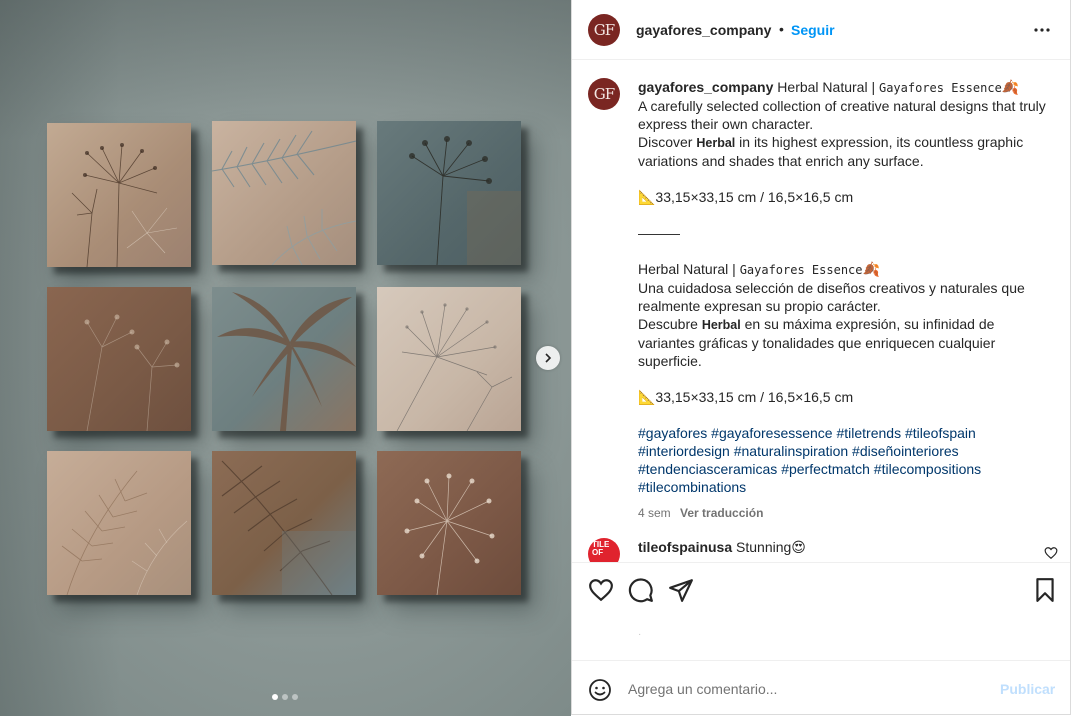 Image resolution: width=1072 pixels, height=716 pixels. What do you see at coordinates (771, 547) in the screenshot?
I see `comment-body: Stunning😍` at bounding box center [771, 547].